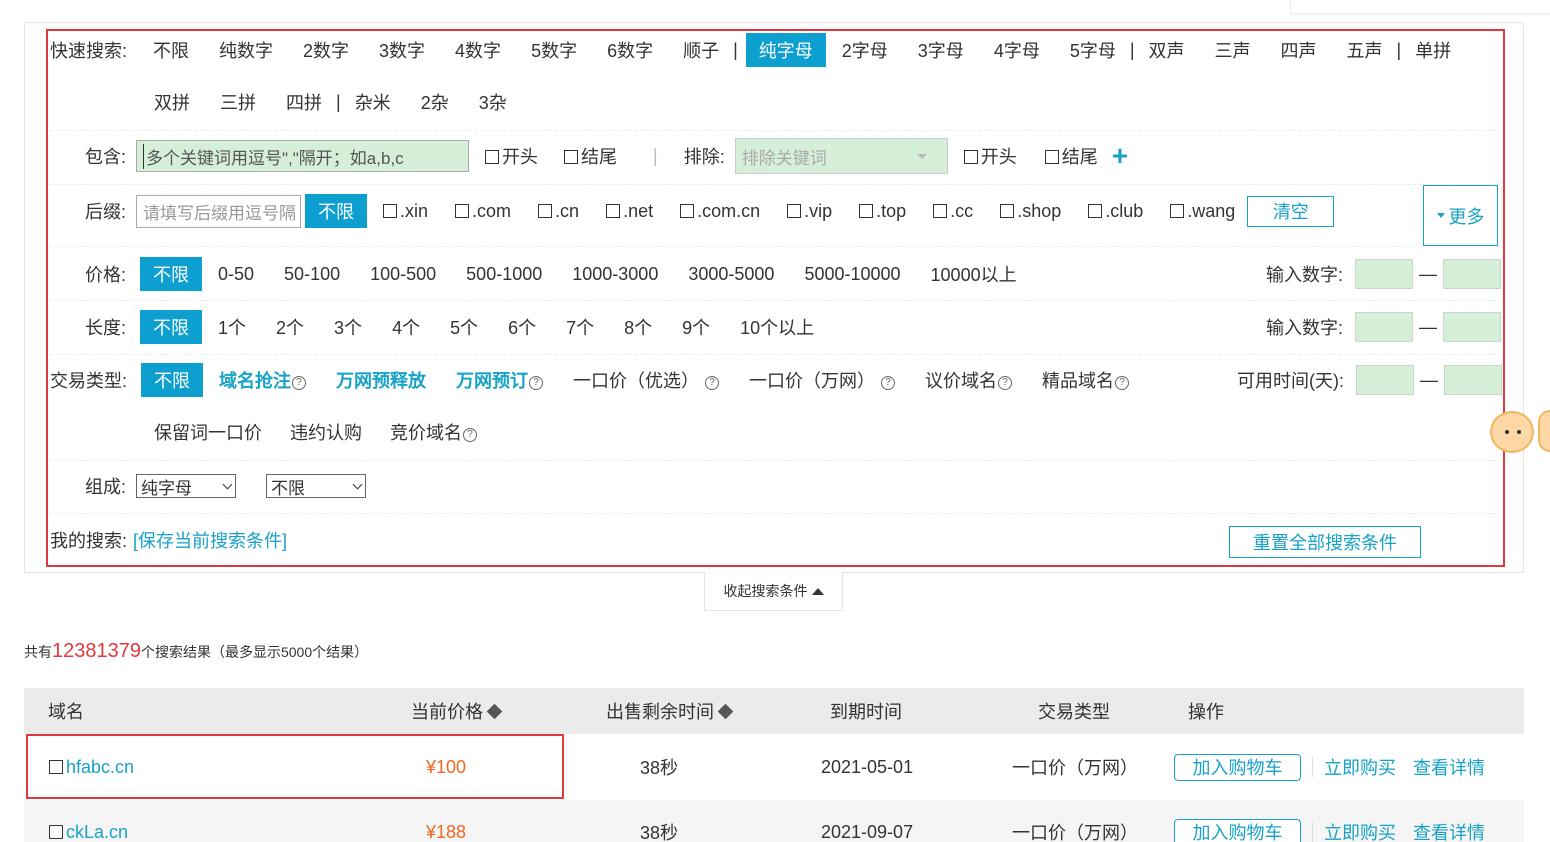  What do you see at coordinates (66, 711) in the screenshot?
I see `header-domain: 域名` at bounding box center [66, 711].